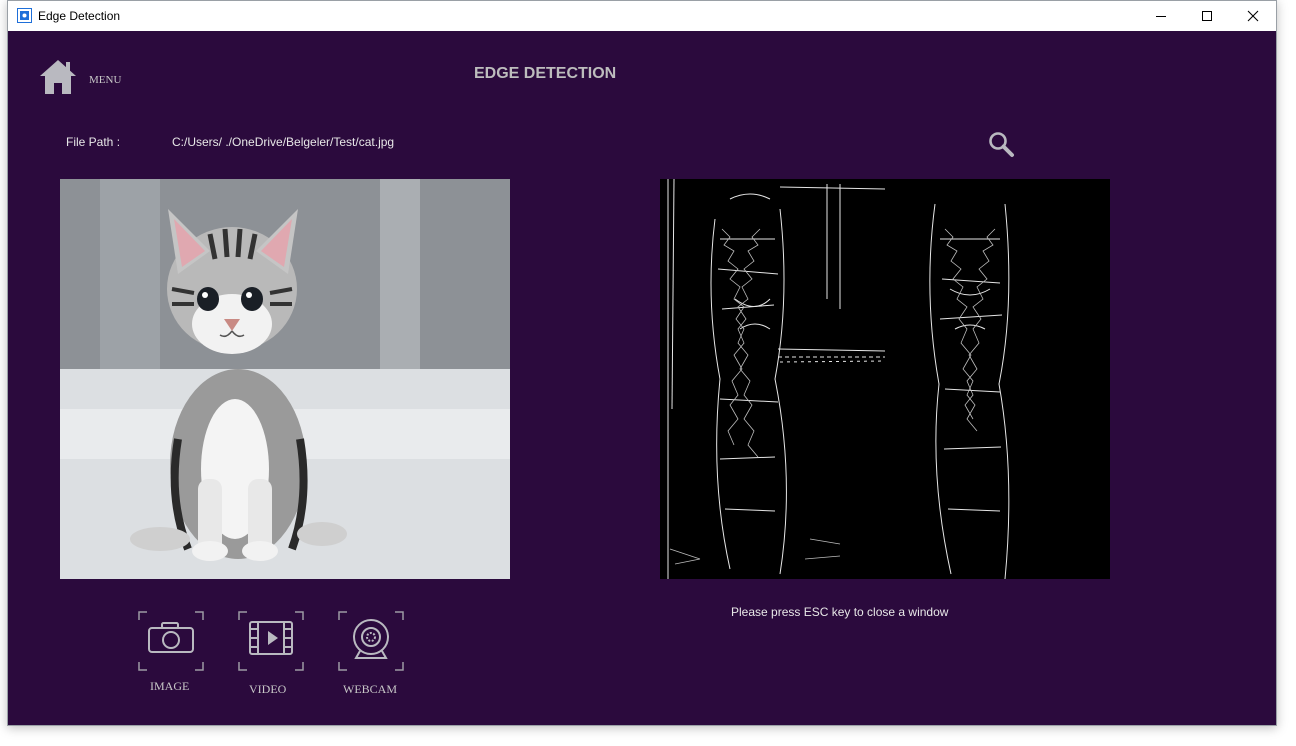 The image size is (1296, 746). I want to click on camera-icon, so click(171, 641).